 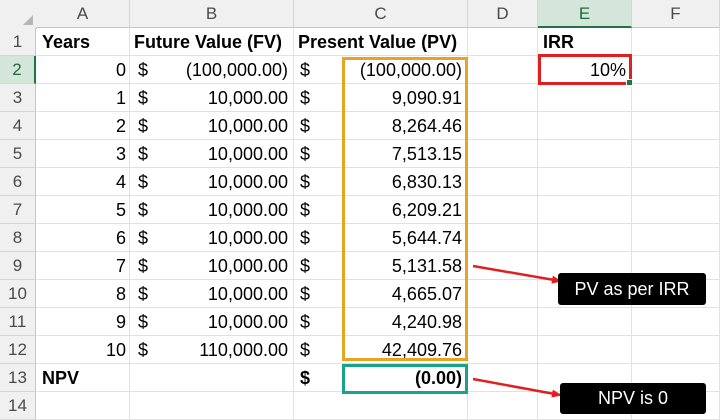 I want to click on cell-year: 0, so click(x=81, y=70).